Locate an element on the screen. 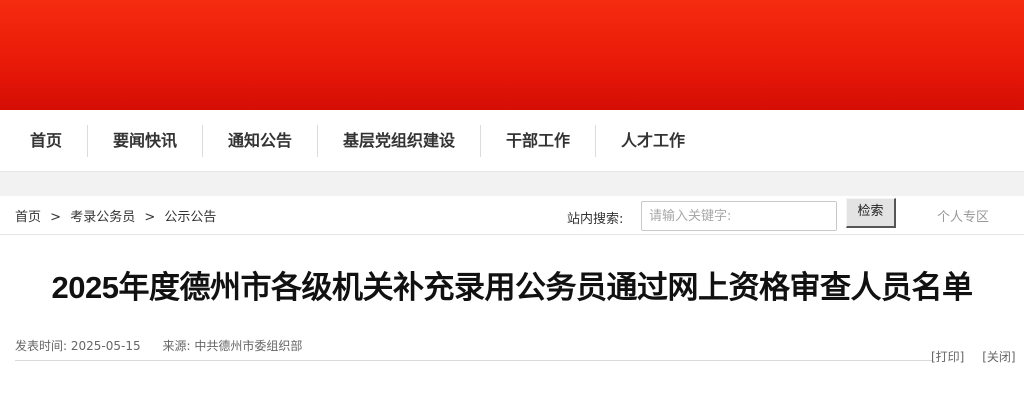  search-input is located at coordinates (739, 216).